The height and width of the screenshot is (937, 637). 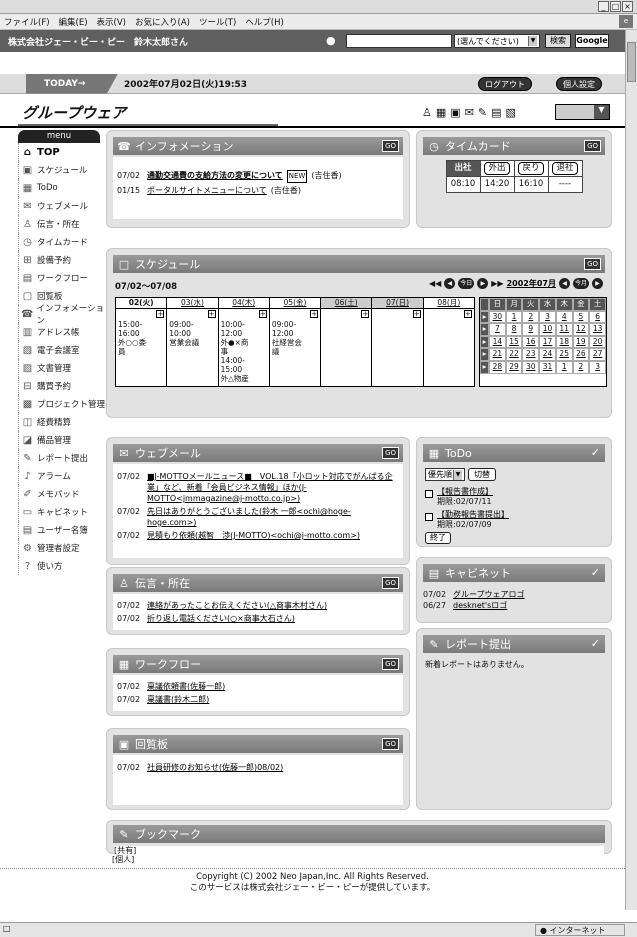 What do you see at coordinates (221, 618) in the screenshot?
I see `item-link: 折り返し電話ください(○×商事大石さん)` at bounding box center [221, 618].